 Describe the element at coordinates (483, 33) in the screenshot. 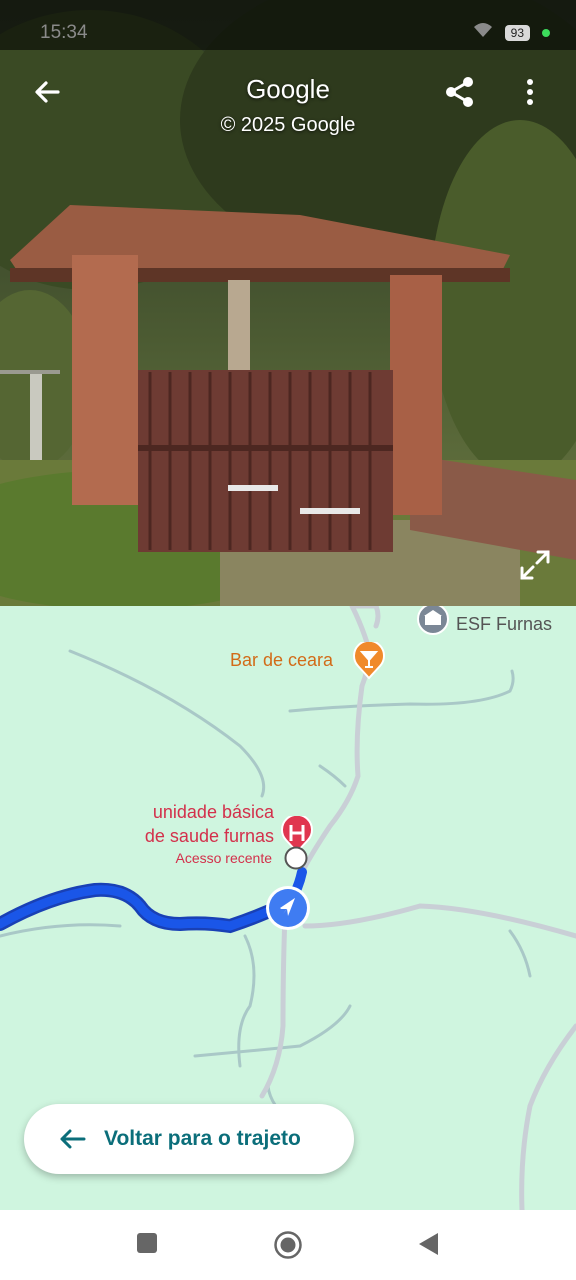

I see `wifi-icon` at that location.